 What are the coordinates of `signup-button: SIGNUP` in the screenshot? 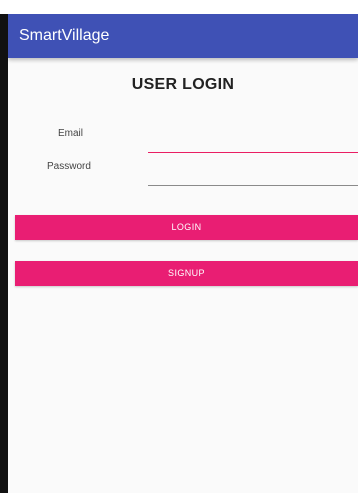 It's located at (186, 273).